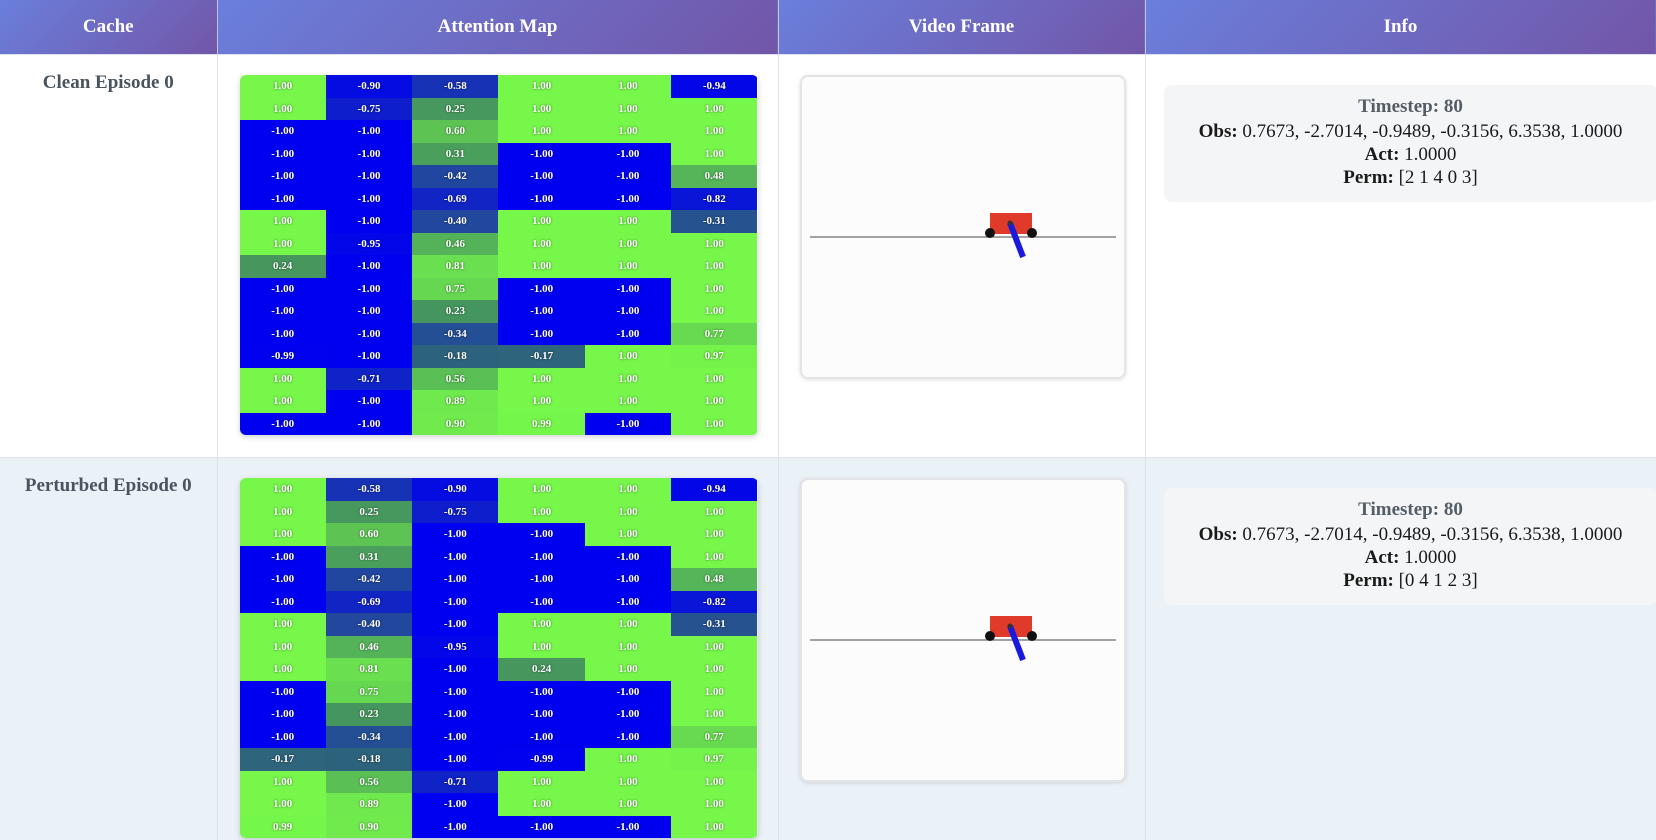 This screenshot has height=840, width=1656. What do you see at coordinates (369, 714) in the screenshot?
I see `heatmap-cell: 0.23` at bounding box center [369, 714].